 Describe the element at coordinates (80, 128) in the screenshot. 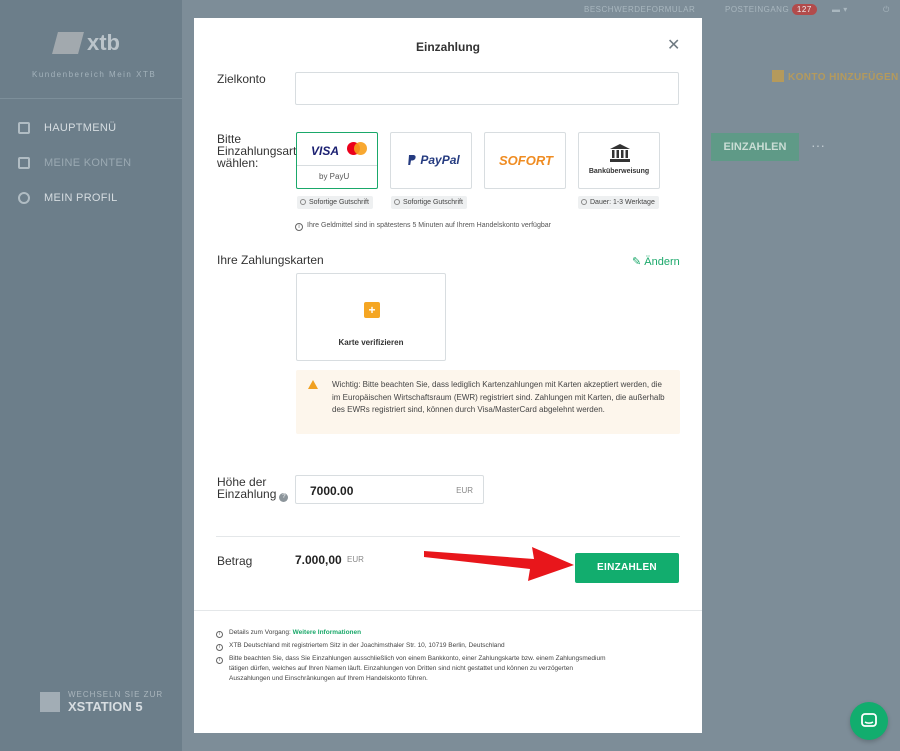

I see `sidebar-item-label: HAUPTMENÜ` at that location.